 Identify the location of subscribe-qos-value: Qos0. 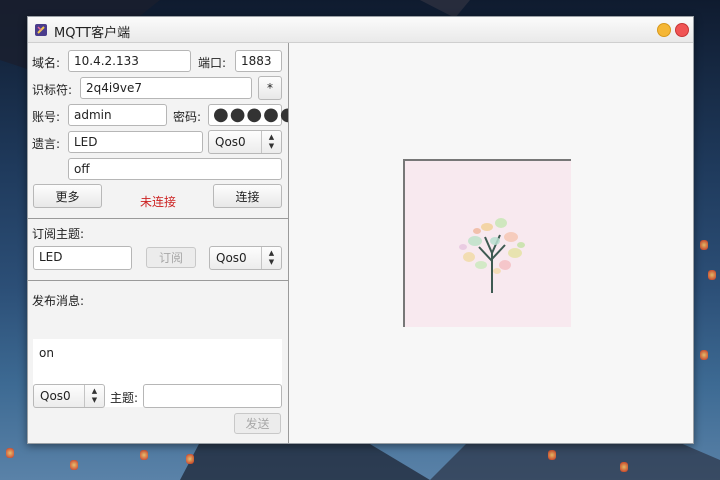
(231, 258).